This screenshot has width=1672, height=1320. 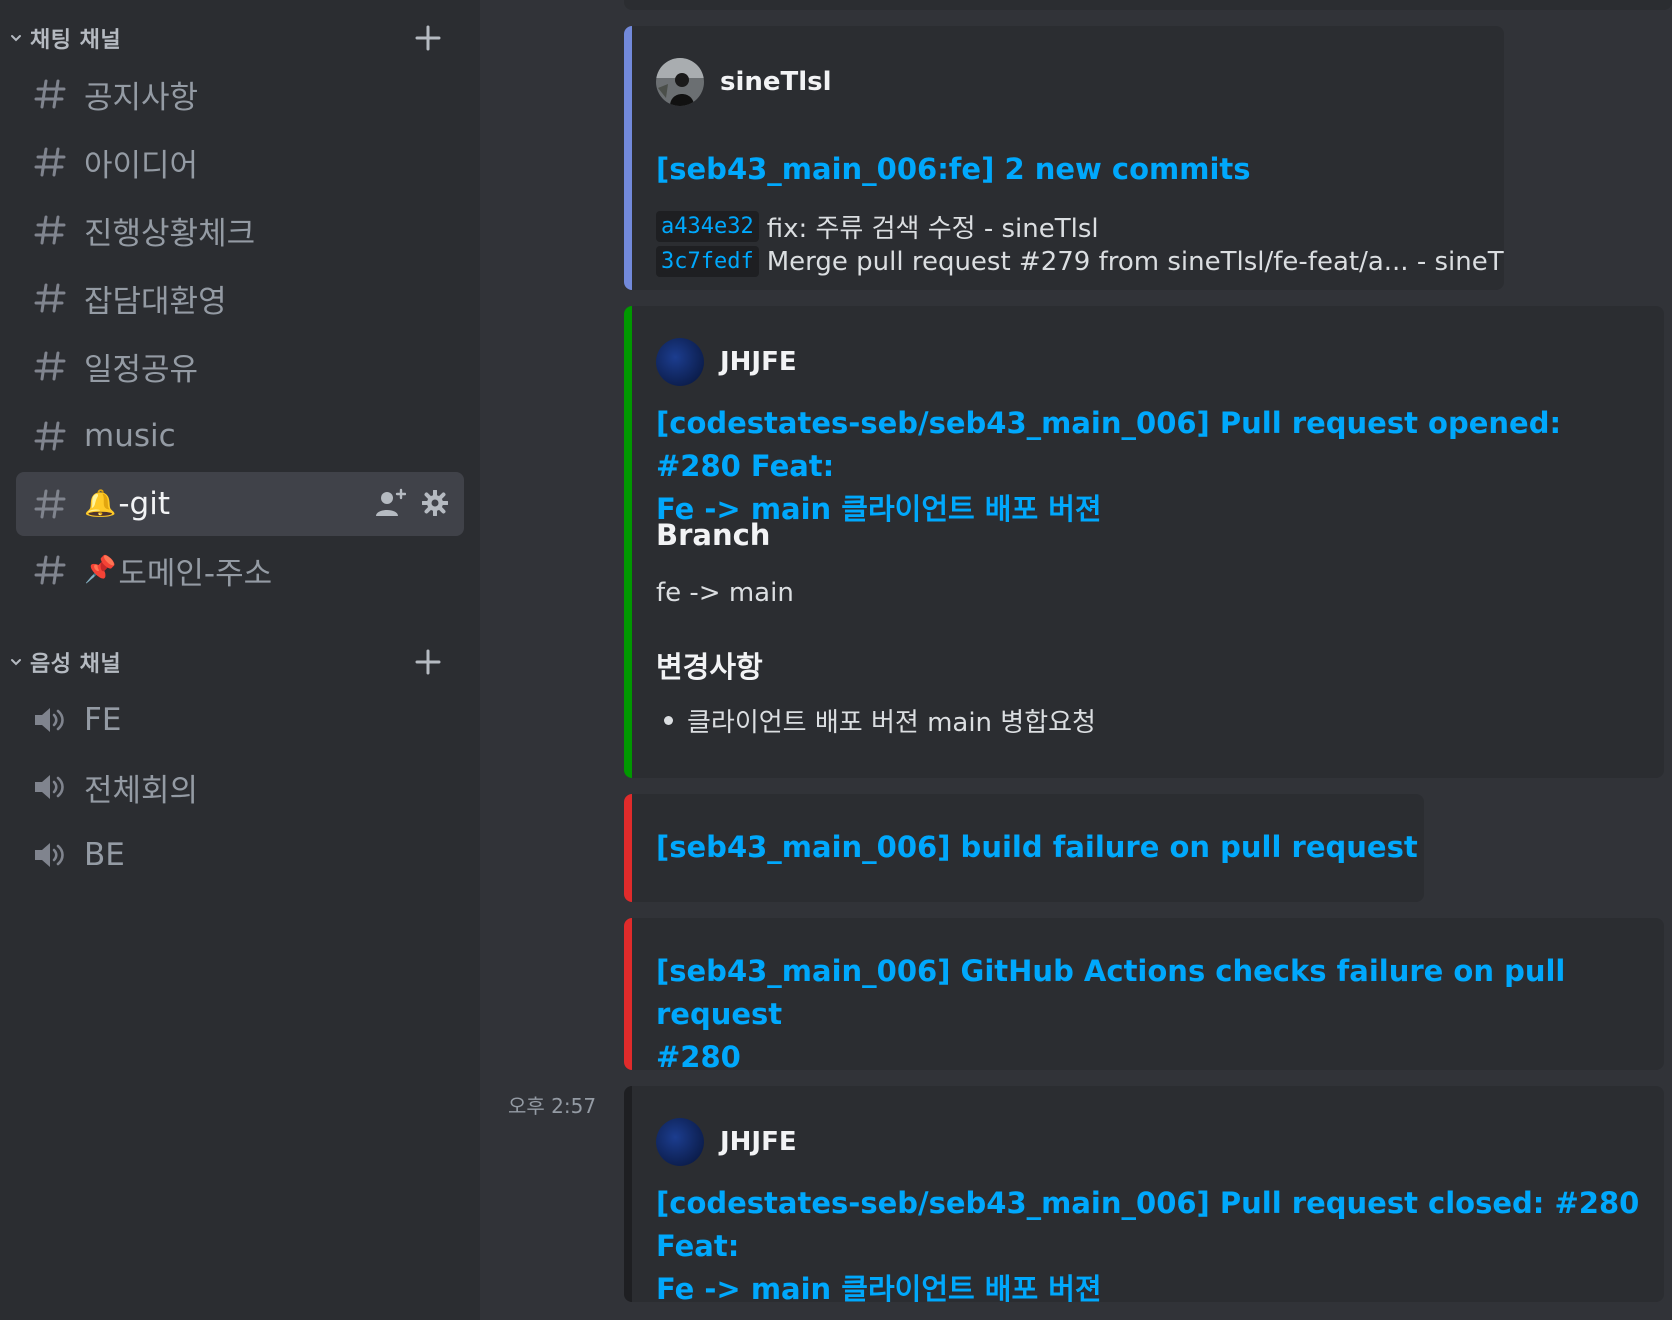 I want to click on channel-item: 진행상황체크, so click(x=240, y=230).